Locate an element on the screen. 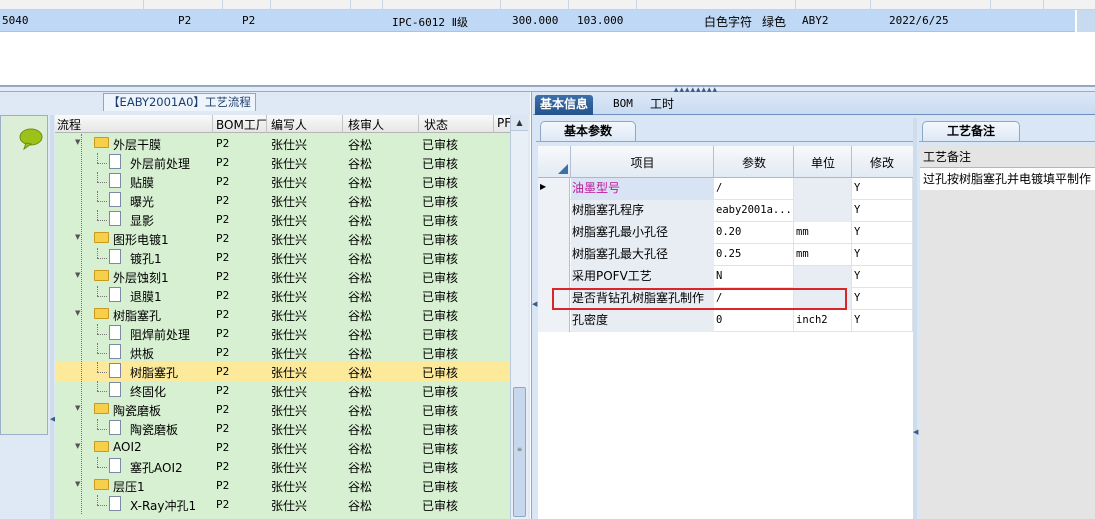 The width and height of the screenshot is (1095, 519). tree-row: 陶瓷磨板 P2 张仕兴 谷松 已审核 is located at coordinates (282, 428).